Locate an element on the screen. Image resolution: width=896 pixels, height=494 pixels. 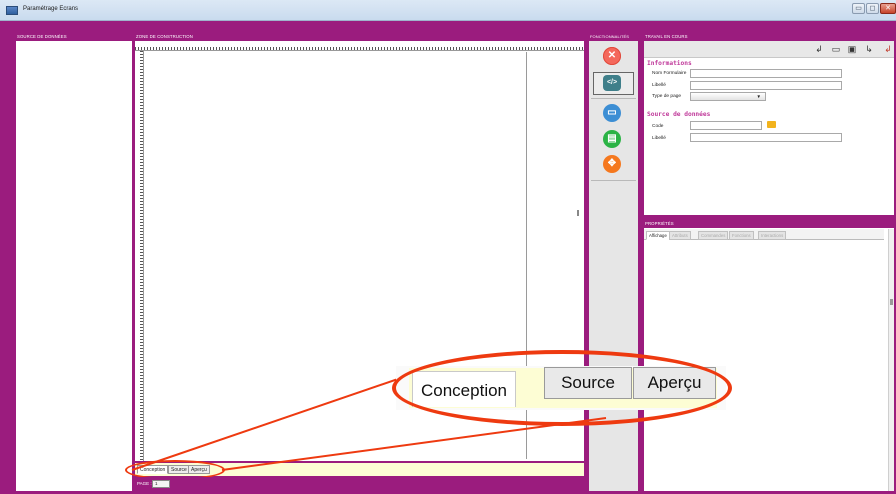
libelle-input is located at coordinates (766, 85).